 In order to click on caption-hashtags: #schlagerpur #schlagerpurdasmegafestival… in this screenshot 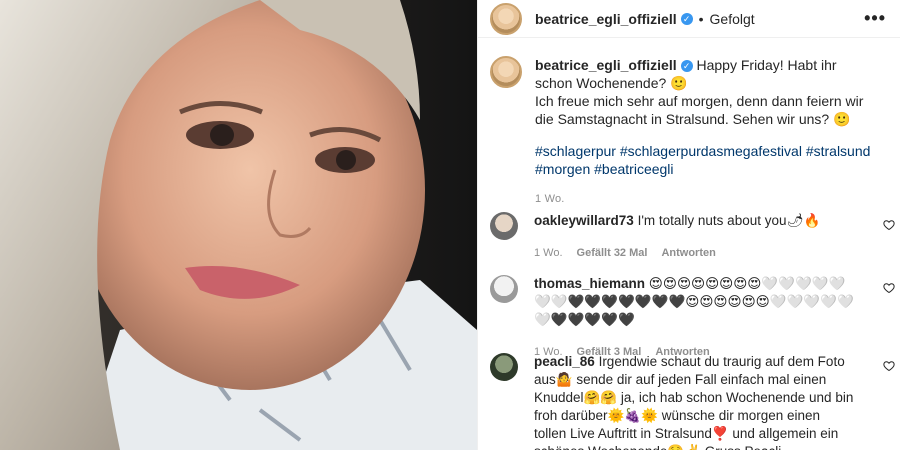, I will do `click(705, 160)`.